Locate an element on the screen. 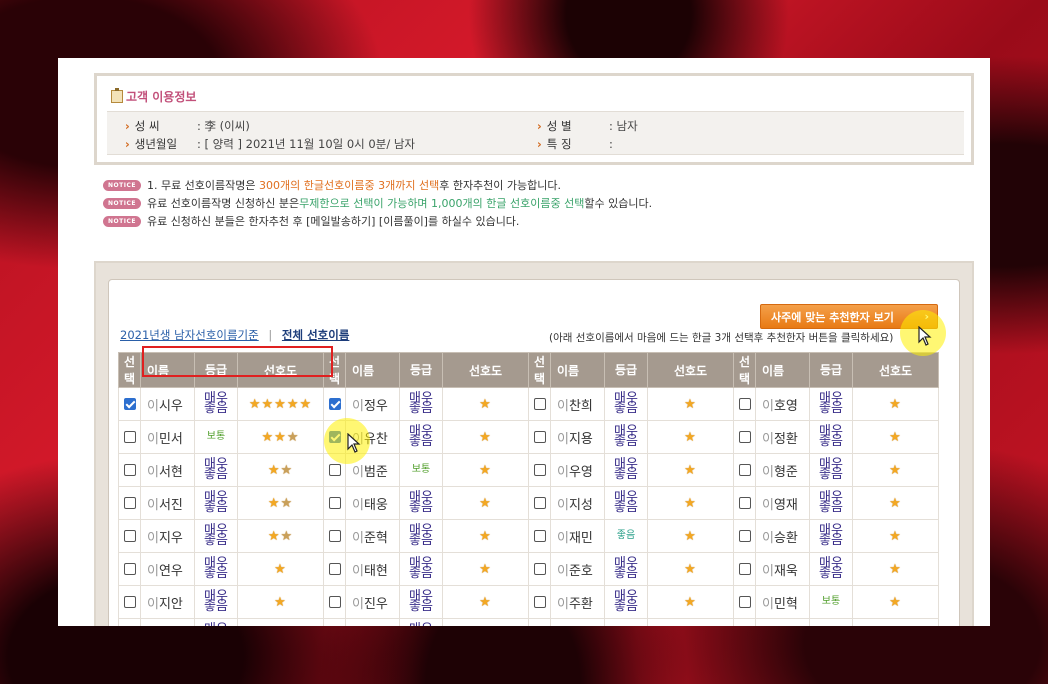 This screenshot has height=684, width=1048. preference-rating: ★★★ is located at coordinates (280, 437).